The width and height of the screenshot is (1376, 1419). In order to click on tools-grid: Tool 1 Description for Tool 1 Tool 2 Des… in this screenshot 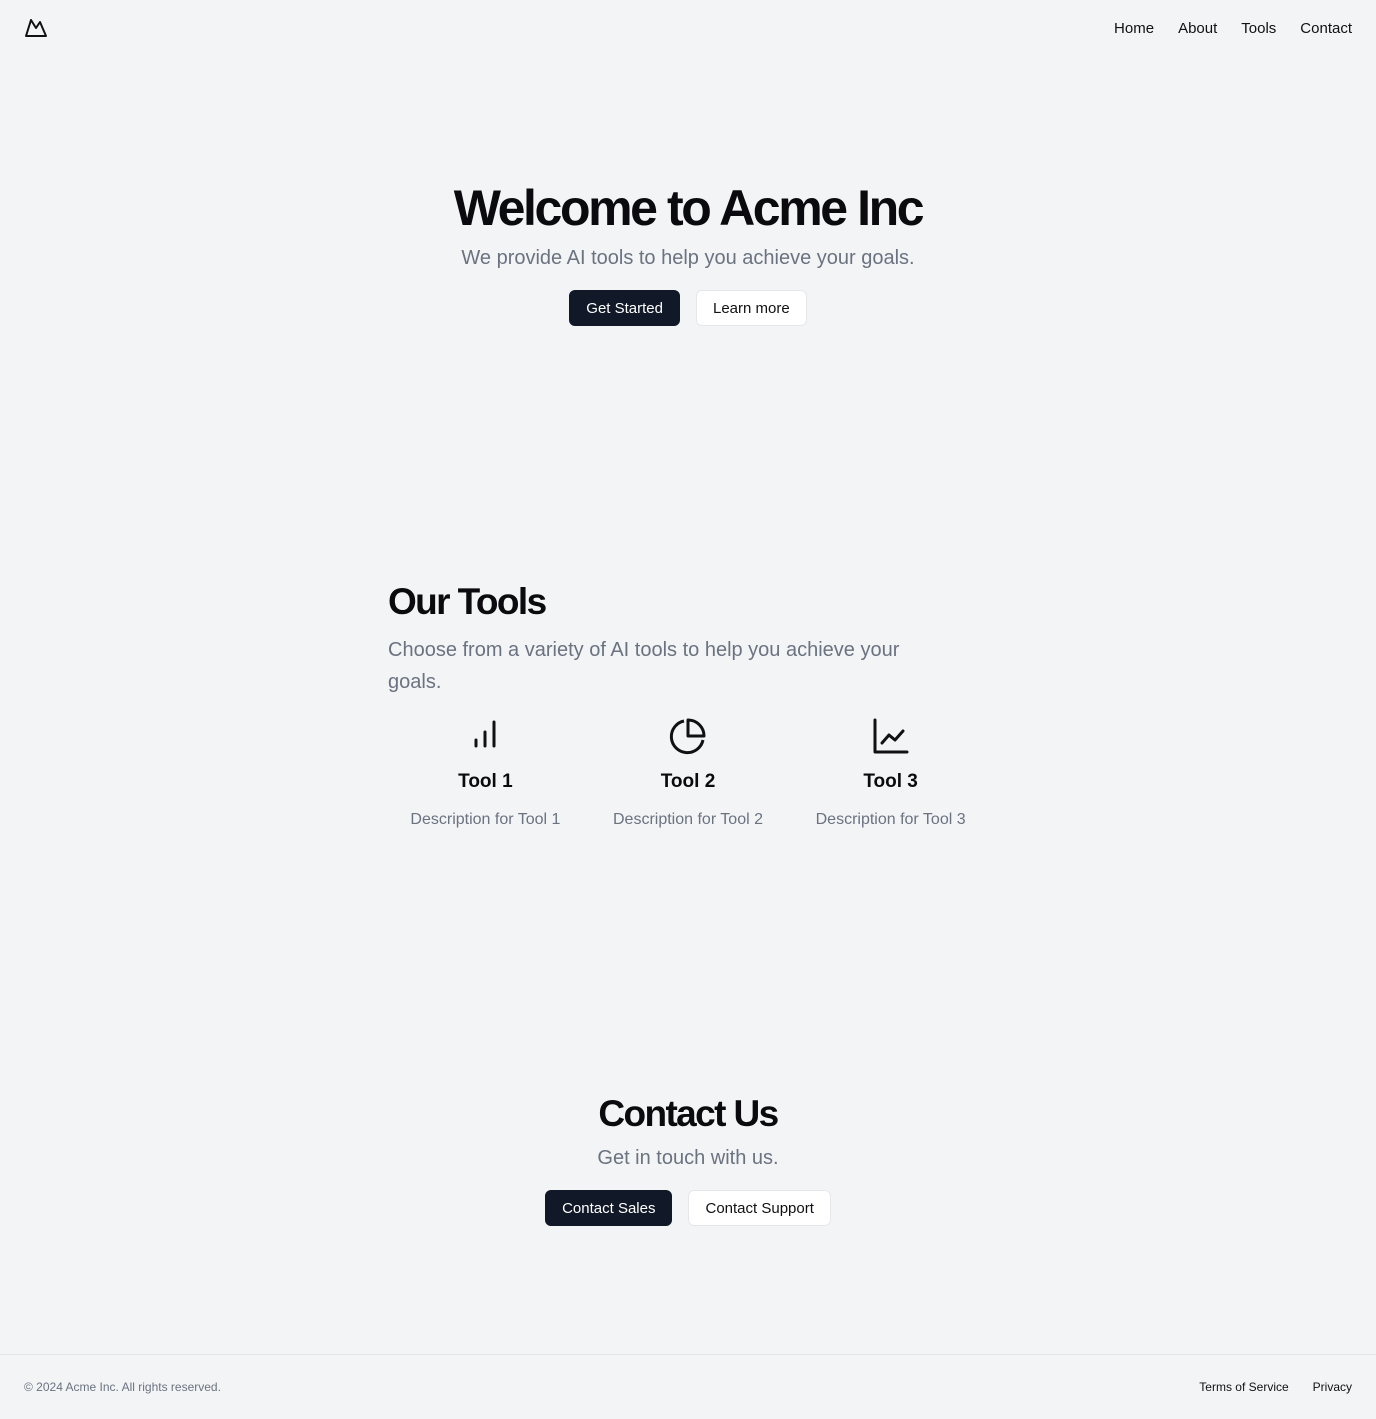, I will do `click(688, 774)`.